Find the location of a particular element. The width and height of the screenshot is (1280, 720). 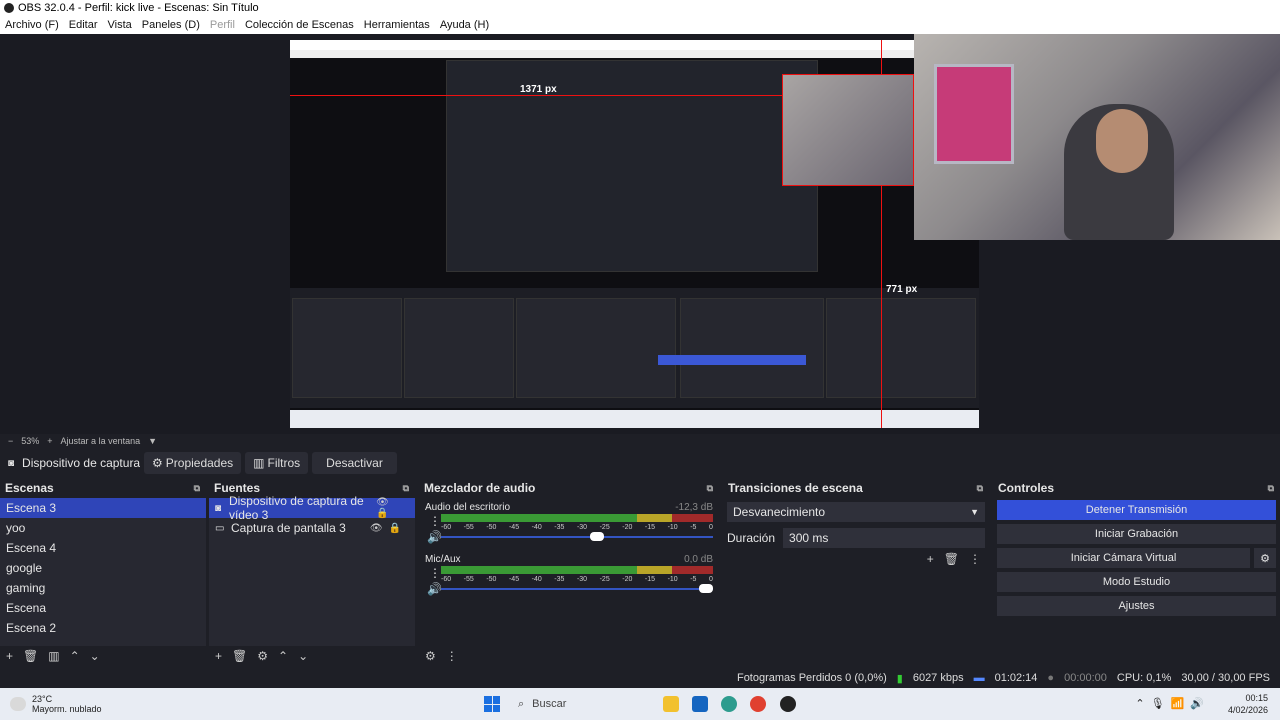

channel-name: Mic/Aux is located at coordinates (443, 559).